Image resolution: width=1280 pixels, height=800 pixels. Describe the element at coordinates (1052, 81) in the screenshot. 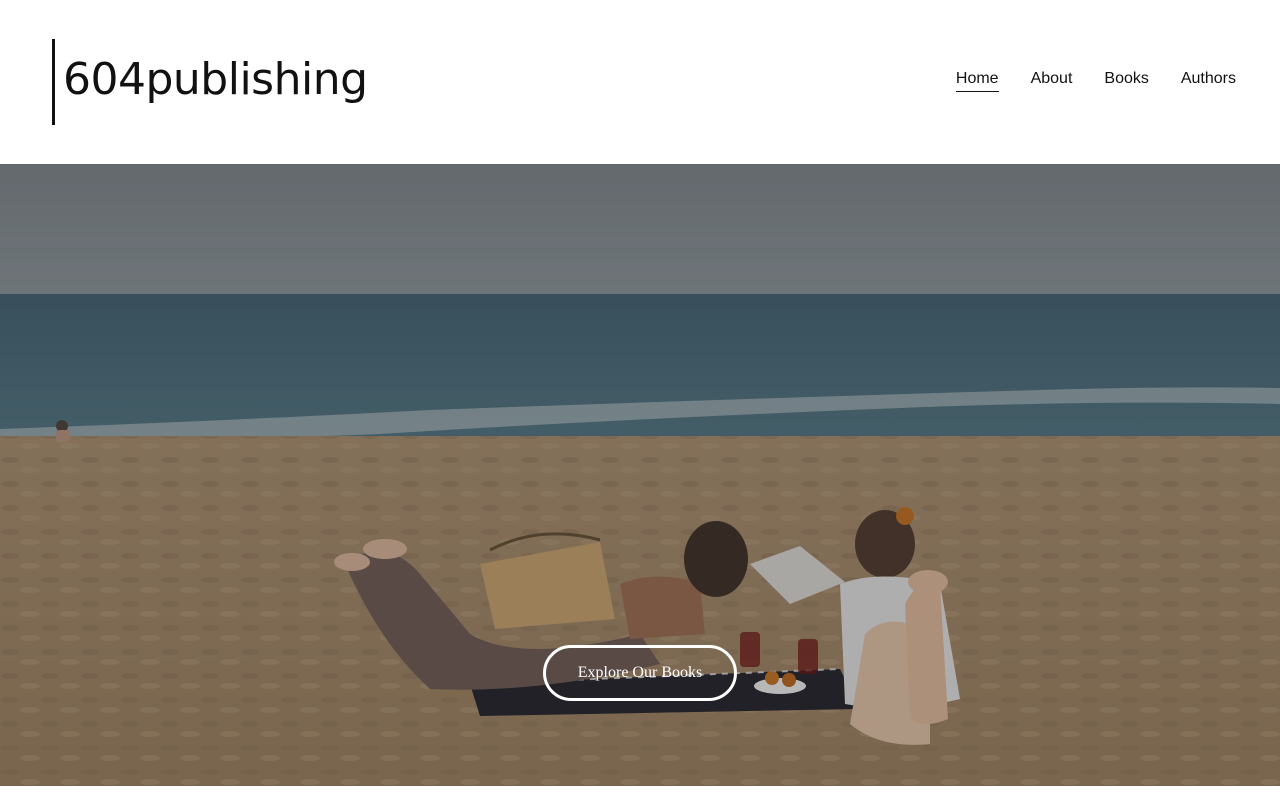

I see `nav-about-link: About` at that location.